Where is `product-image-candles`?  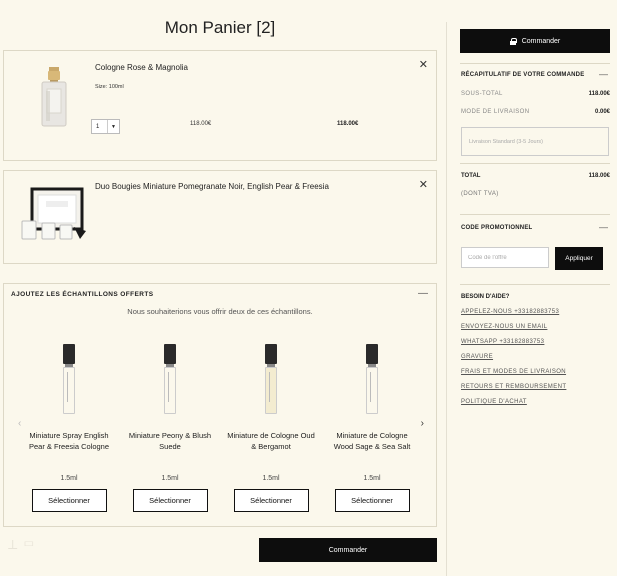
product-image-candles is located at coordinates (53, 213).